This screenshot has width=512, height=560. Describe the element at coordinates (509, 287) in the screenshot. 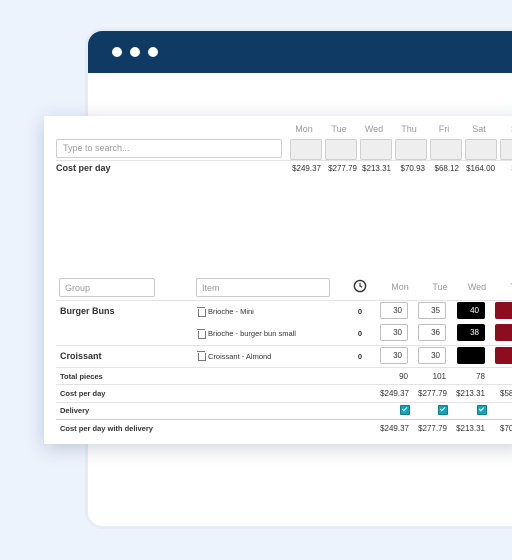

I see `grid-day-thu: T` at that location.